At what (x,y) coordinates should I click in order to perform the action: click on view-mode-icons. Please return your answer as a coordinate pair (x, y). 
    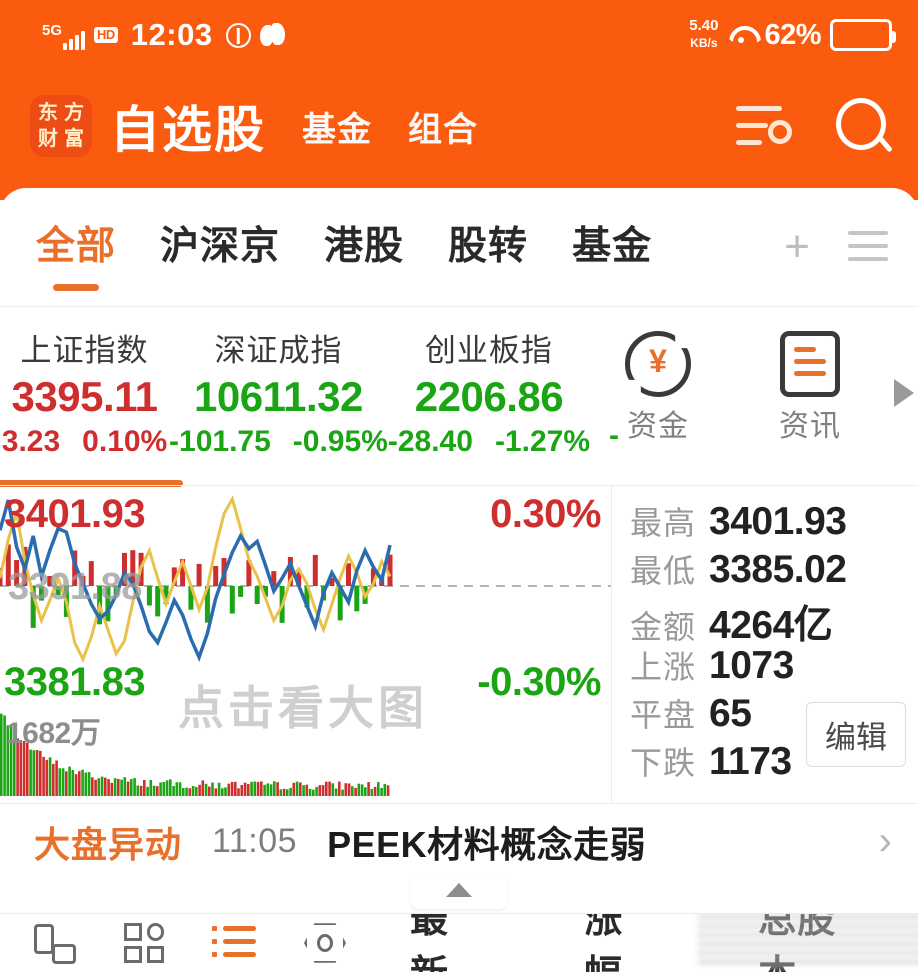
    Looking at the image, I should click on (190, 943).